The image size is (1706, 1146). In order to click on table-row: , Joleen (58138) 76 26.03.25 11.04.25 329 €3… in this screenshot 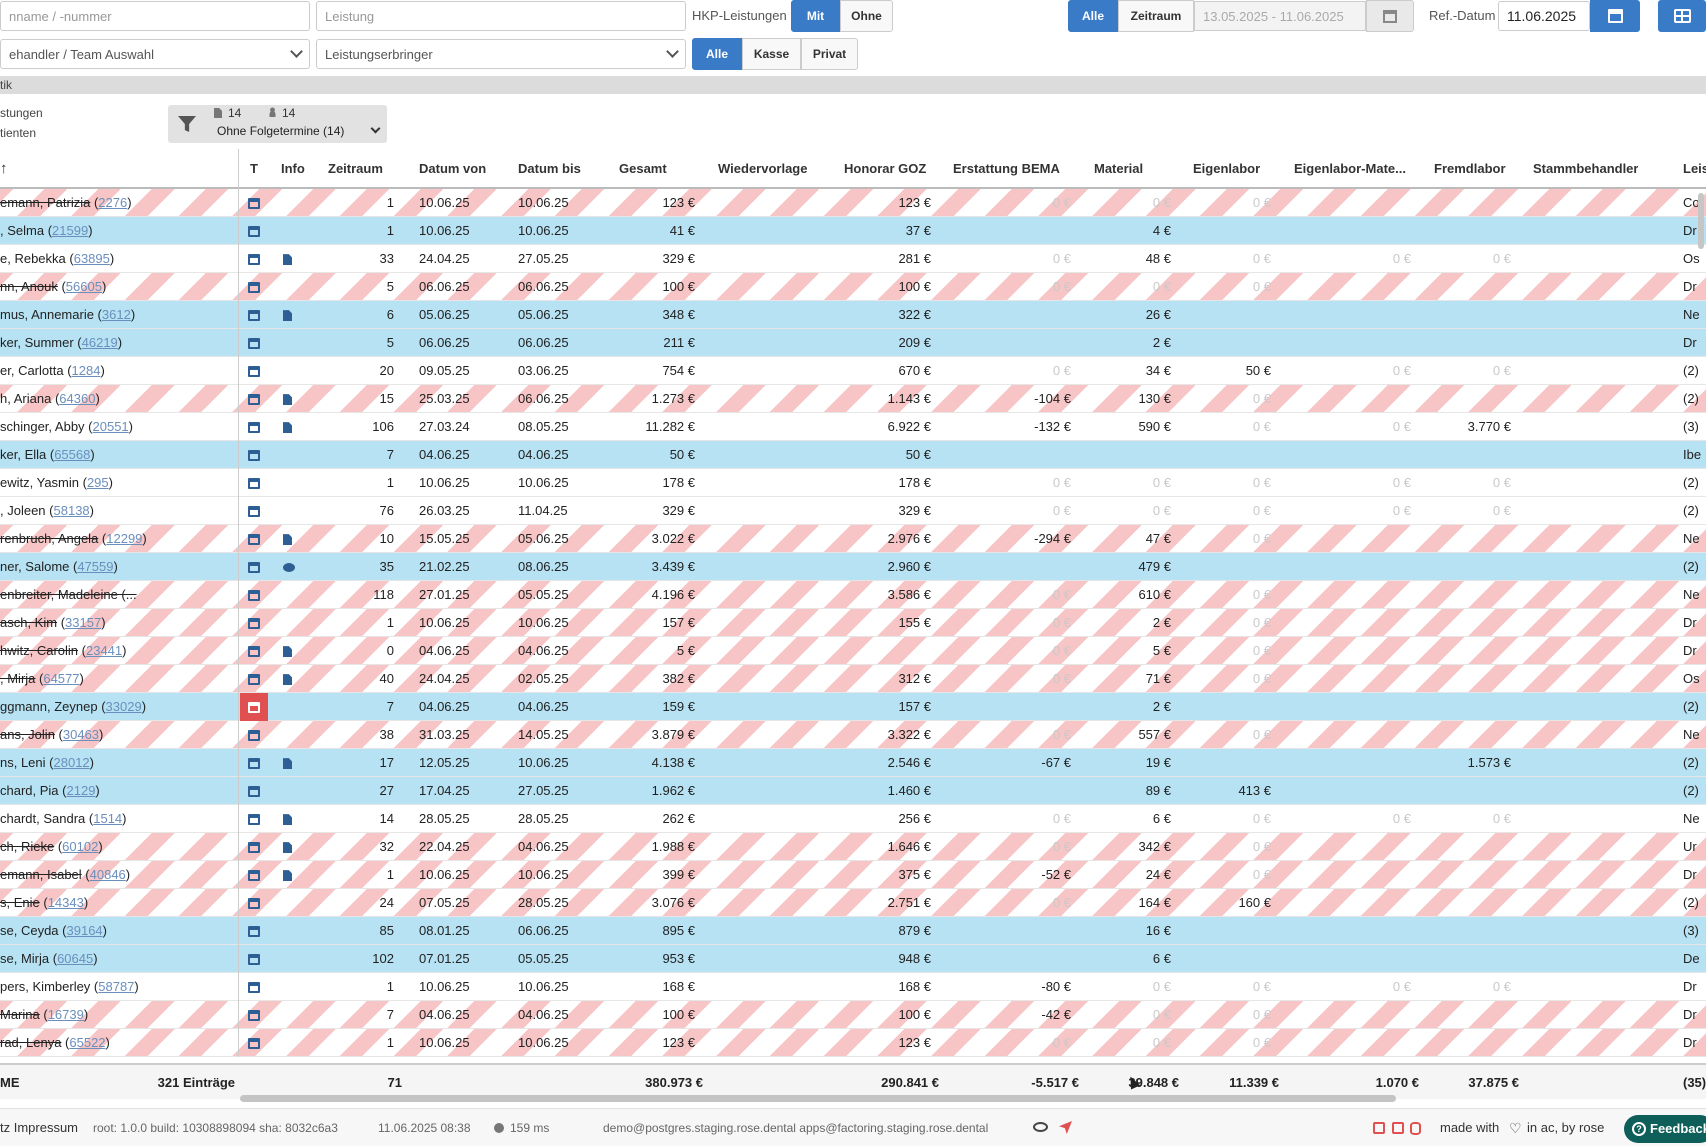, I will do `click(853, 511)`.